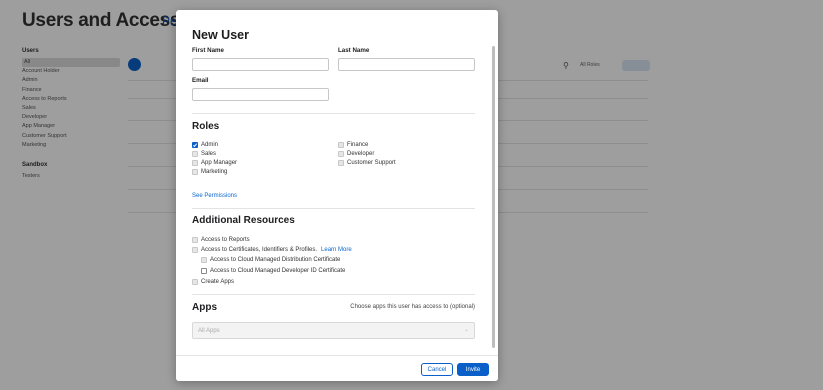 This screenshot has height=390, width=823. Describe the element at coordinates (437, 369) in the screenshot. I see `cancel-button: Cancel` at that location.